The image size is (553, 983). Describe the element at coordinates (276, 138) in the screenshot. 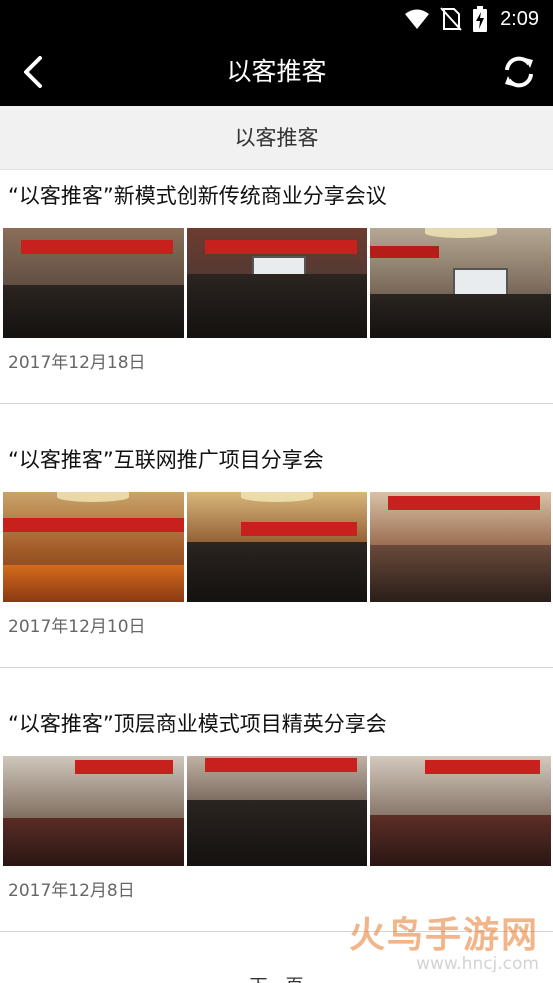

I see `section-label: 以客推客` at that location.